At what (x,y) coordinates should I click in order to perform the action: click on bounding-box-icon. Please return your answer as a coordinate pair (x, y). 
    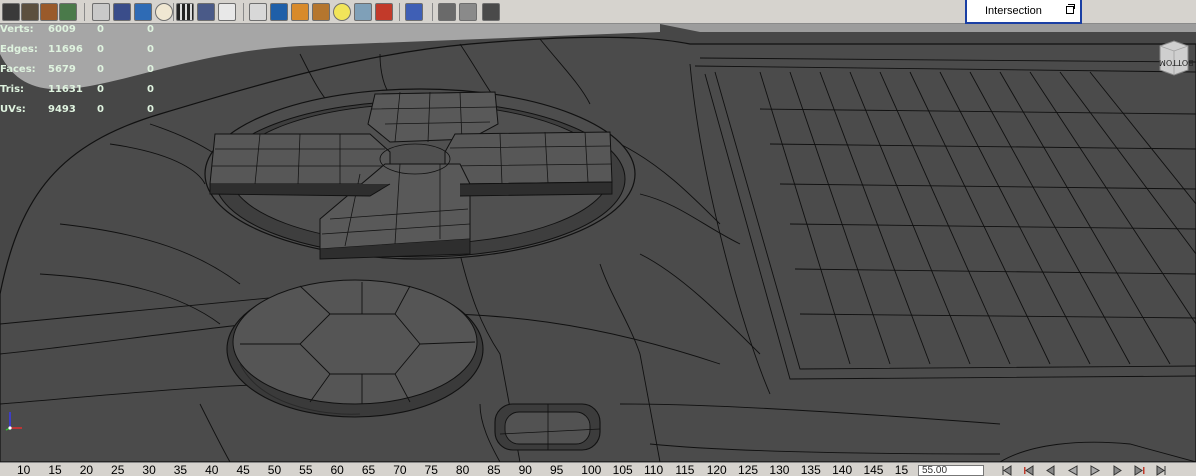
    Looking at the image, I should click on (321, 12).